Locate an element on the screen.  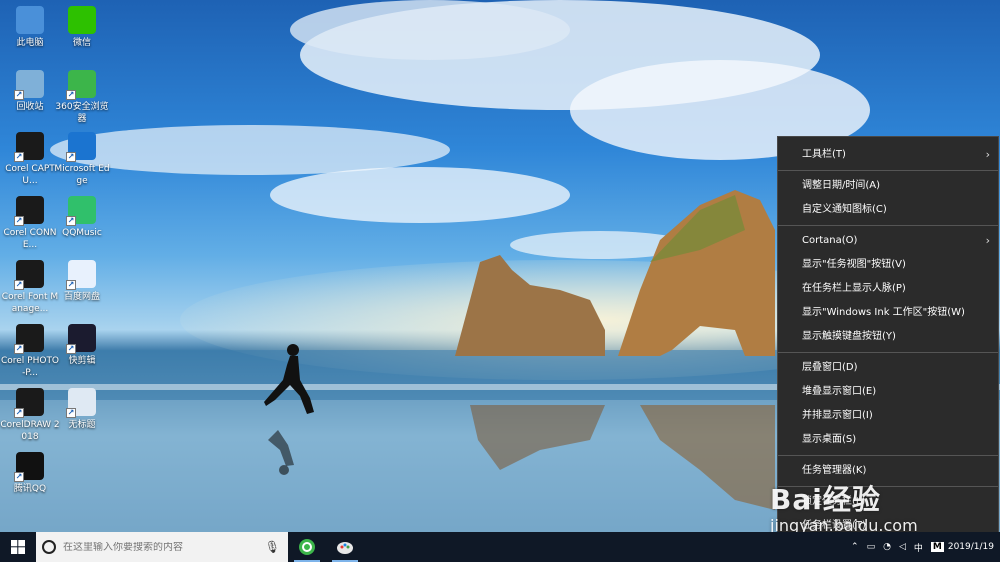
desktop-icon: ↗ Microsoft Edge is located at coordinates (82, 159).